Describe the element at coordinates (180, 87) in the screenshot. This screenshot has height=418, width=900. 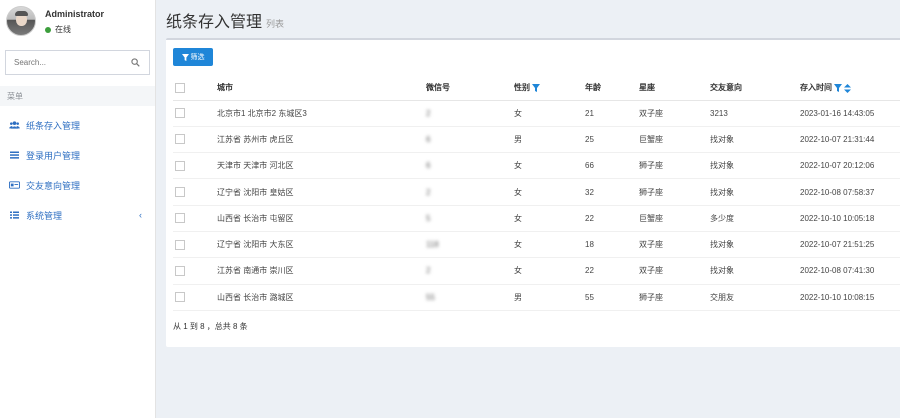
I see `select-all-checkbox` at that location.